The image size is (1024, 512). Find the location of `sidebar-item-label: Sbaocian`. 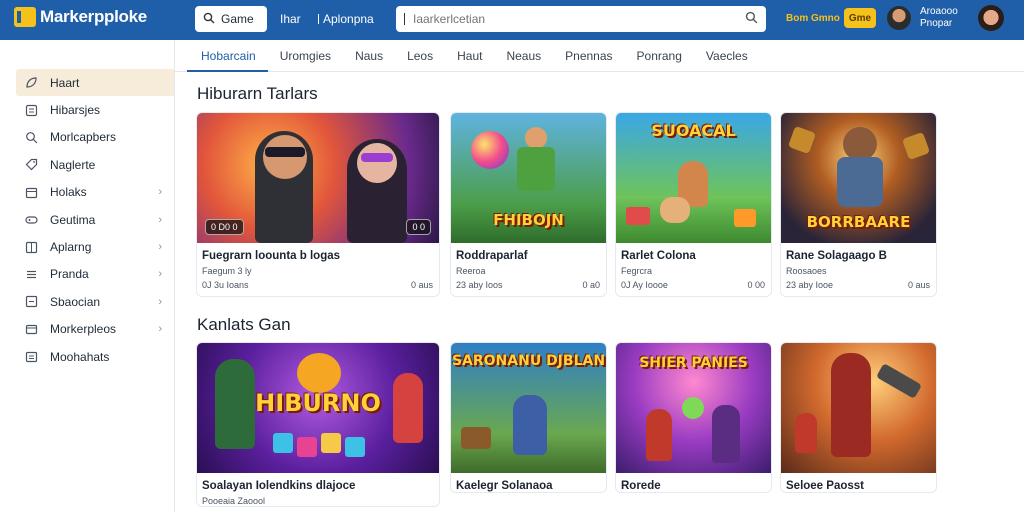

sidebar-item-label: Sbaocian is located at coordinates (75, 301).